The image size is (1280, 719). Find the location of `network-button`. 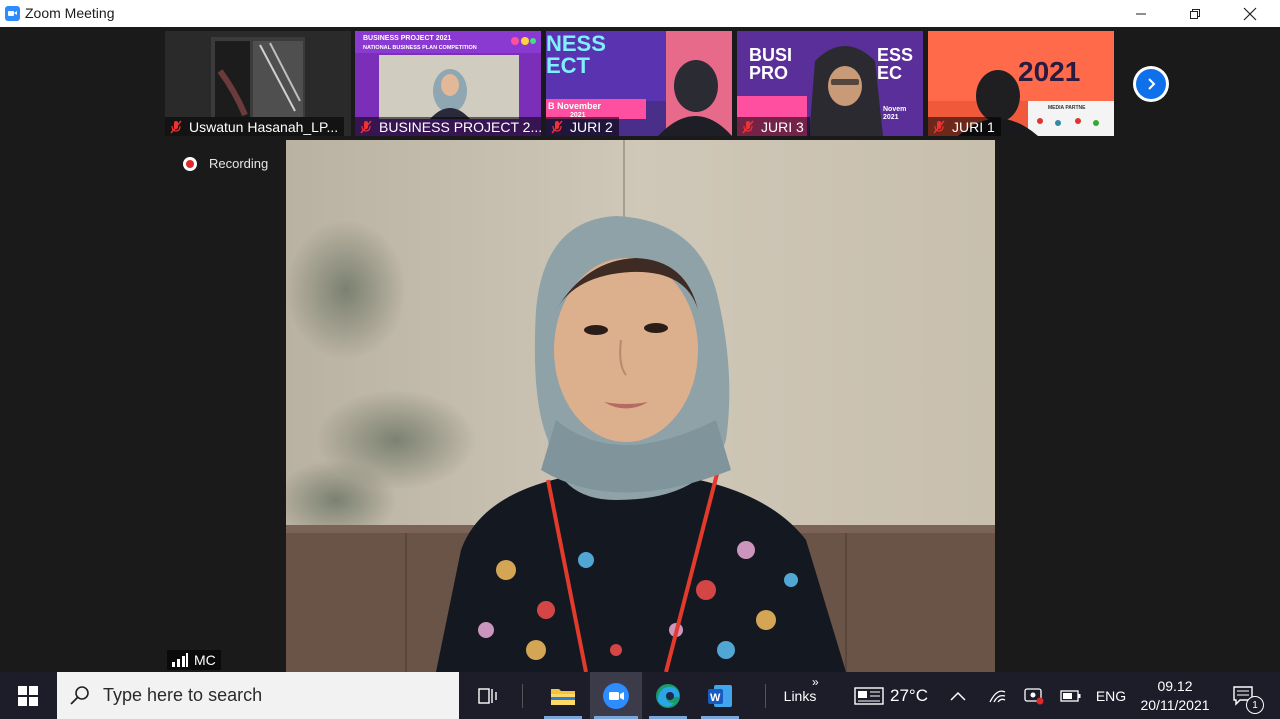

network-button is located at coordinates (997, 695).